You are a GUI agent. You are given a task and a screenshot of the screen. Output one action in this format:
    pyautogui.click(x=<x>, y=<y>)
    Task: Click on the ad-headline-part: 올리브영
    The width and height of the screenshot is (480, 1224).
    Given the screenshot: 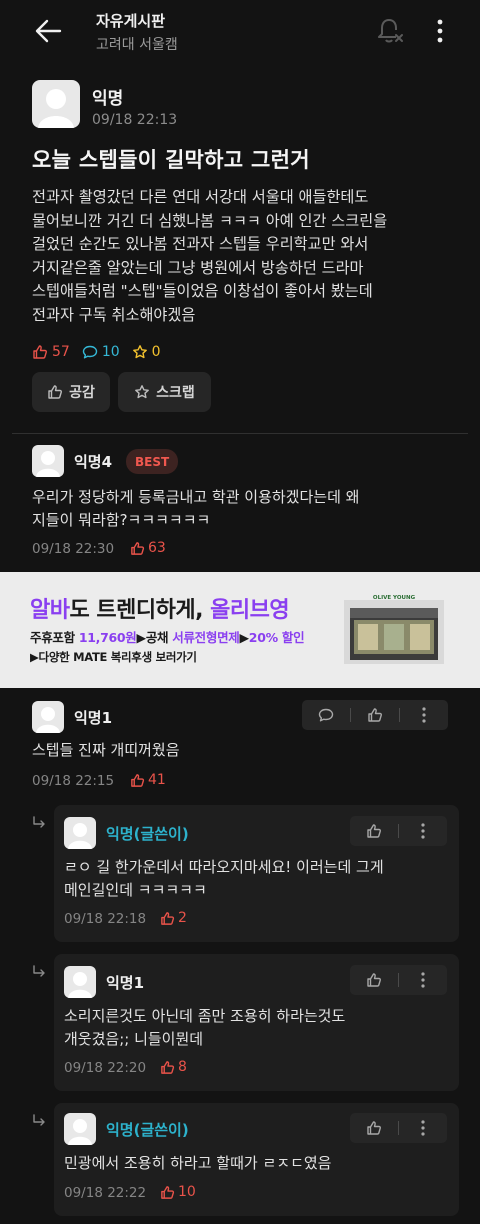 What is the action you would take?
    pyautogui.click(x=250, y=610)
    